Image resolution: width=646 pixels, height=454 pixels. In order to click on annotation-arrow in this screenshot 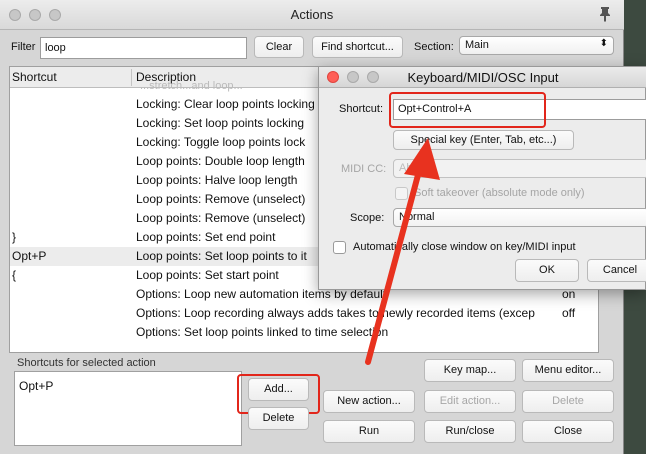, I will do `click(402, 251)`.